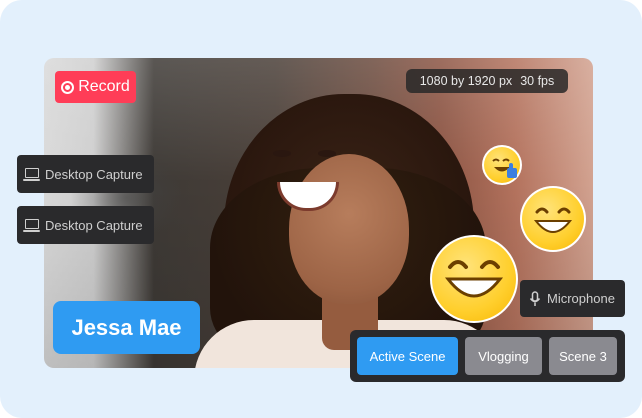  I want to click on resolution-size: 1080 by 1920 px, so click(466, 81).